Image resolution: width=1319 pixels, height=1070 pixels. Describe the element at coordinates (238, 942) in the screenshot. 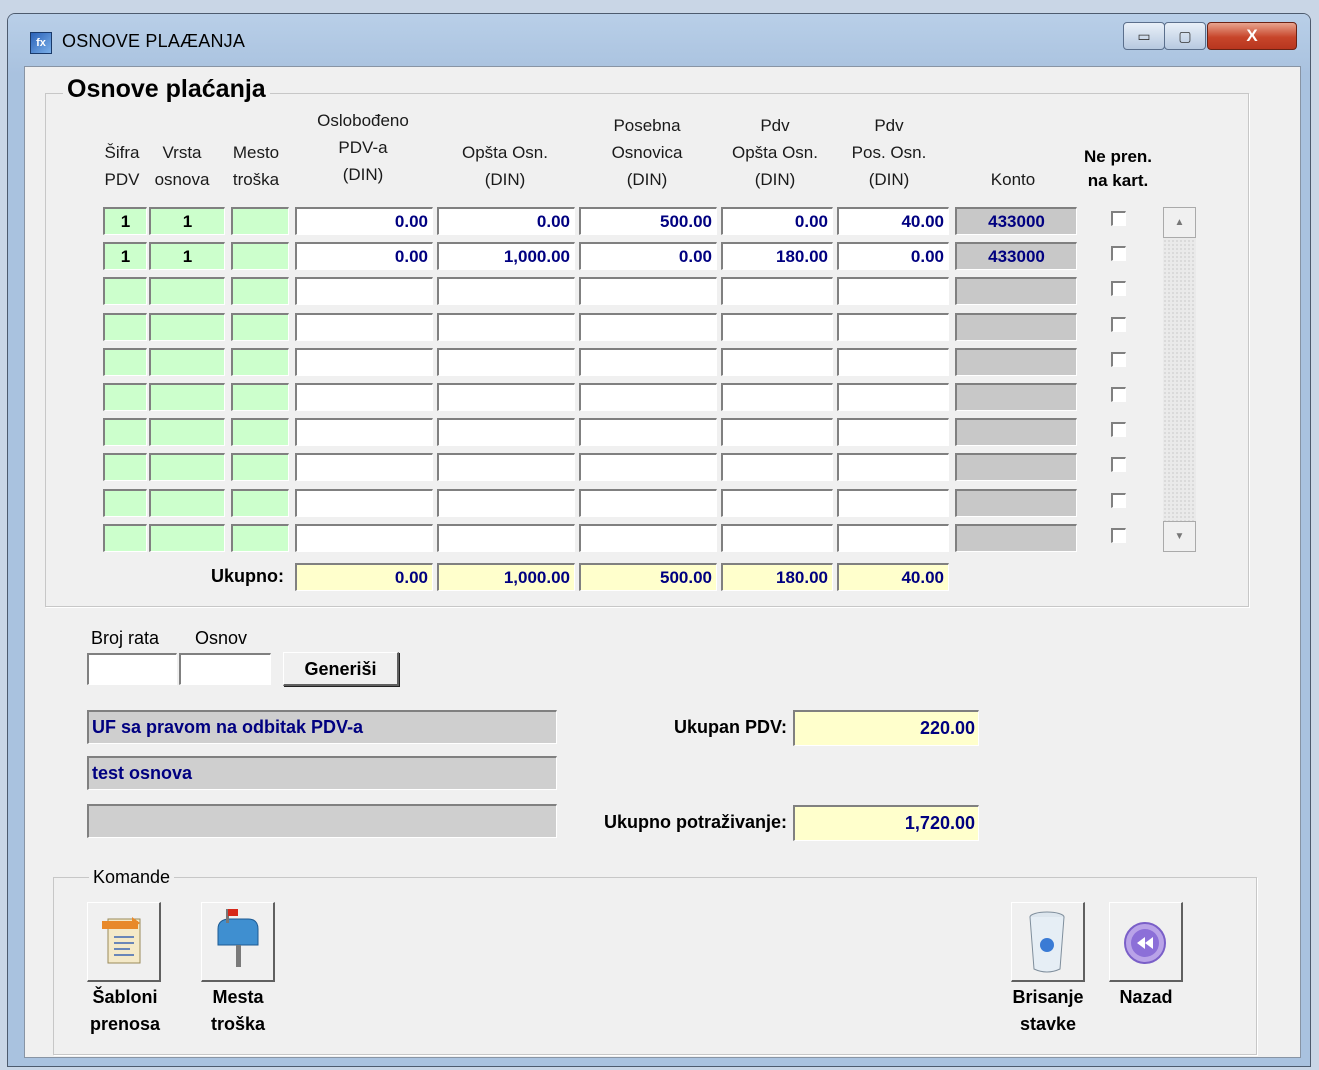

I see `mesta-troska-button` at that location.